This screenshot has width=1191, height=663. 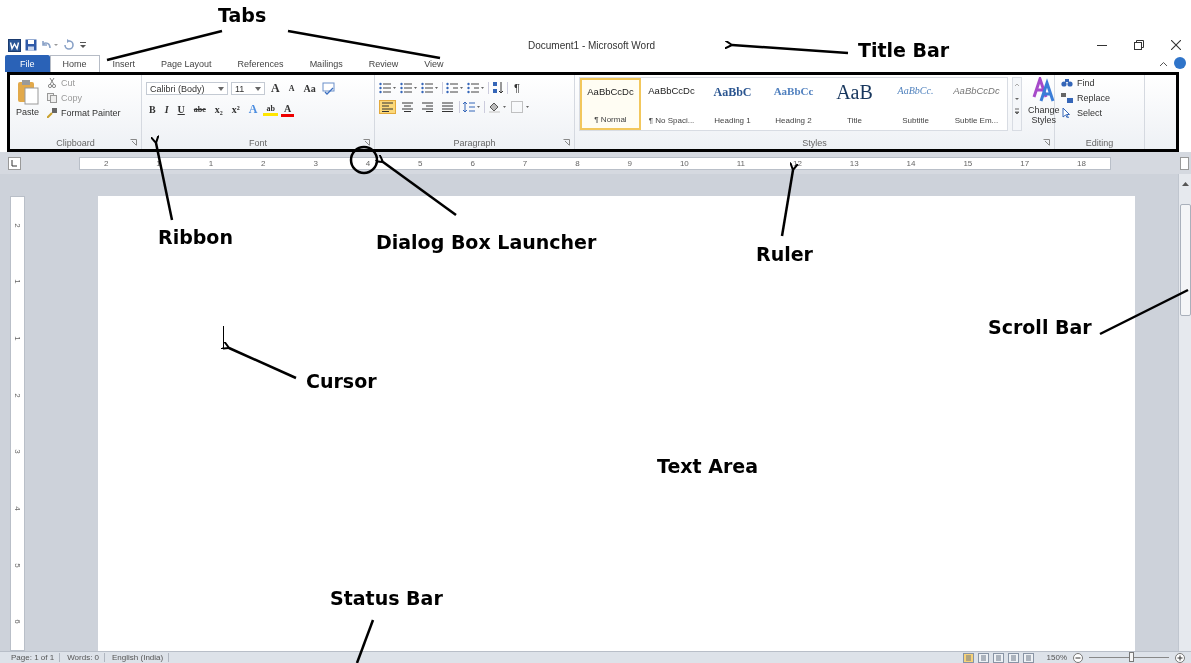 I want to click on zoom-level: 150%, so click(x=1056, y=657).